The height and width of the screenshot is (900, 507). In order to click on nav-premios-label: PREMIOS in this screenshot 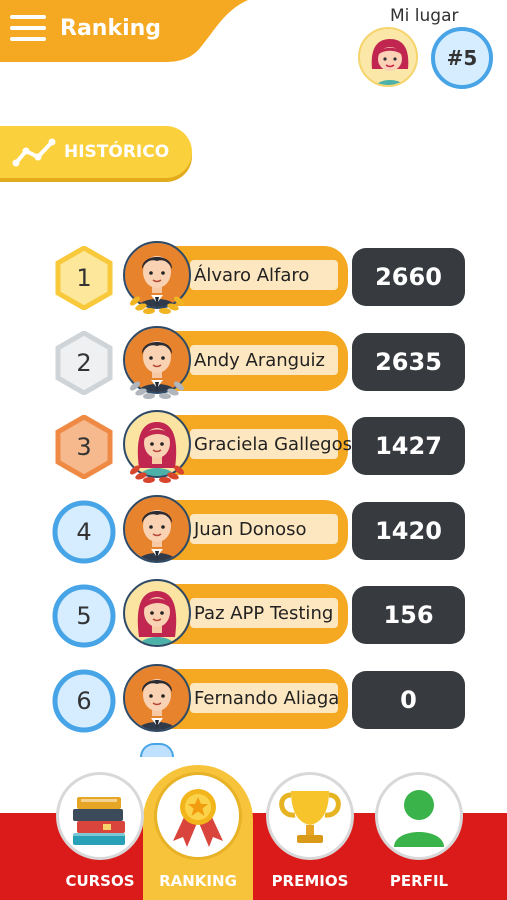, I will do `click(310, 881)`.